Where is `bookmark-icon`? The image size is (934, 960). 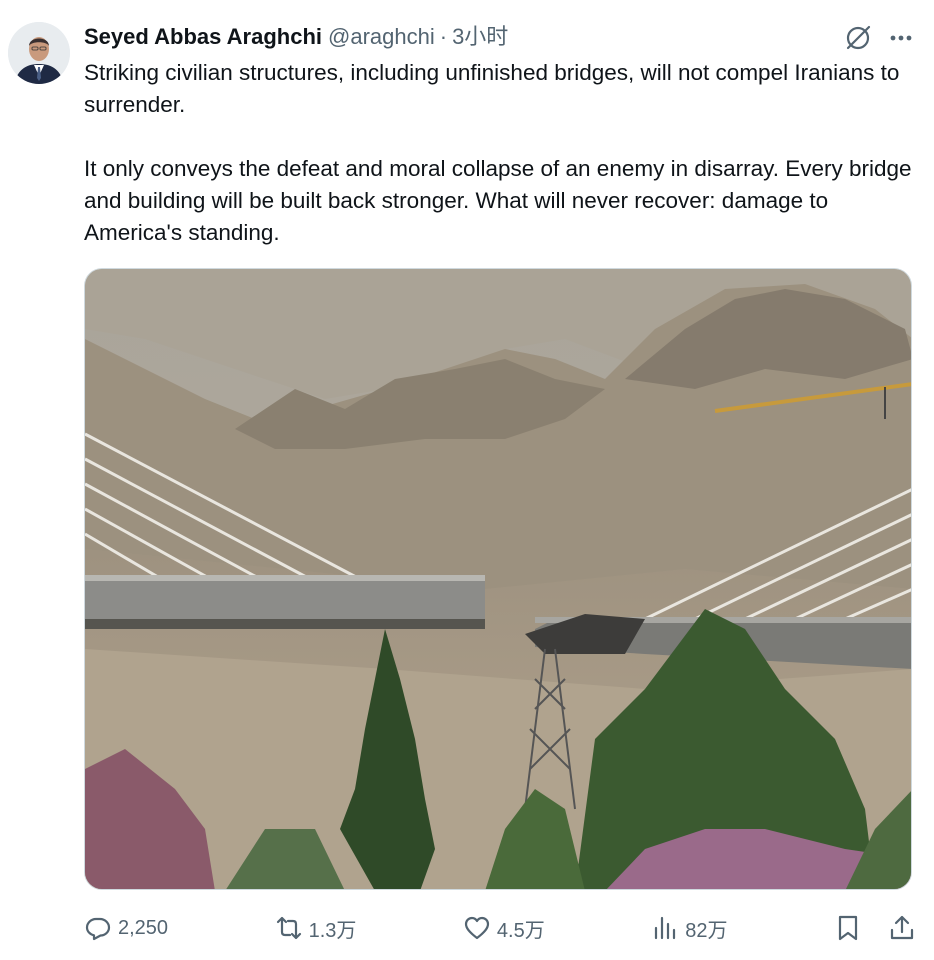 bookmark-icon is located at coordinates (848, 928).